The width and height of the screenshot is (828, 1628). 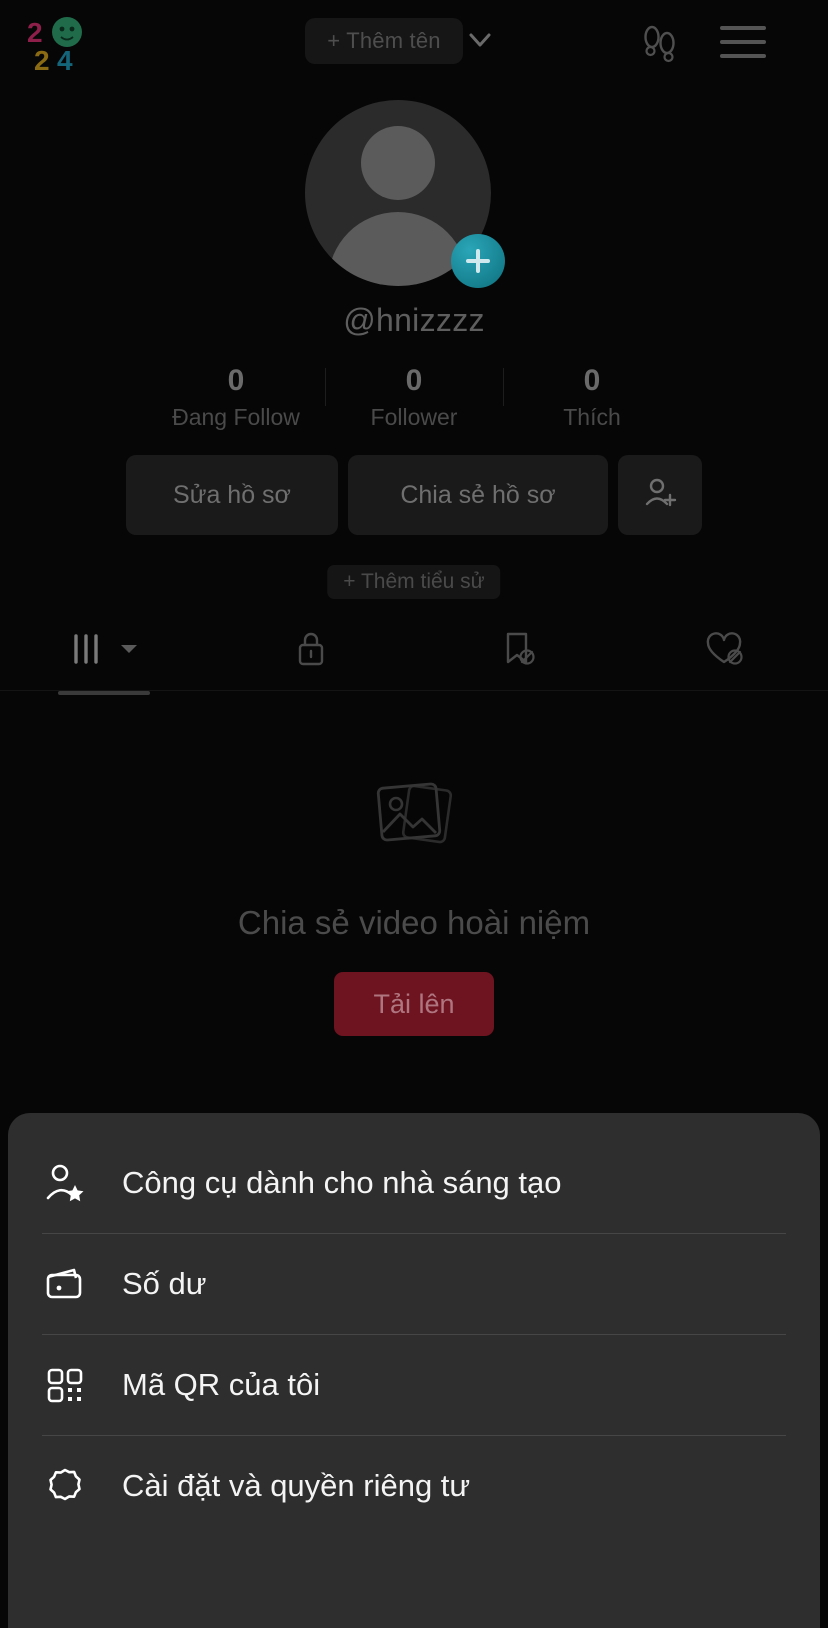 I want to click on stat-likes: 0 Thích, so click(x=592, y=396).